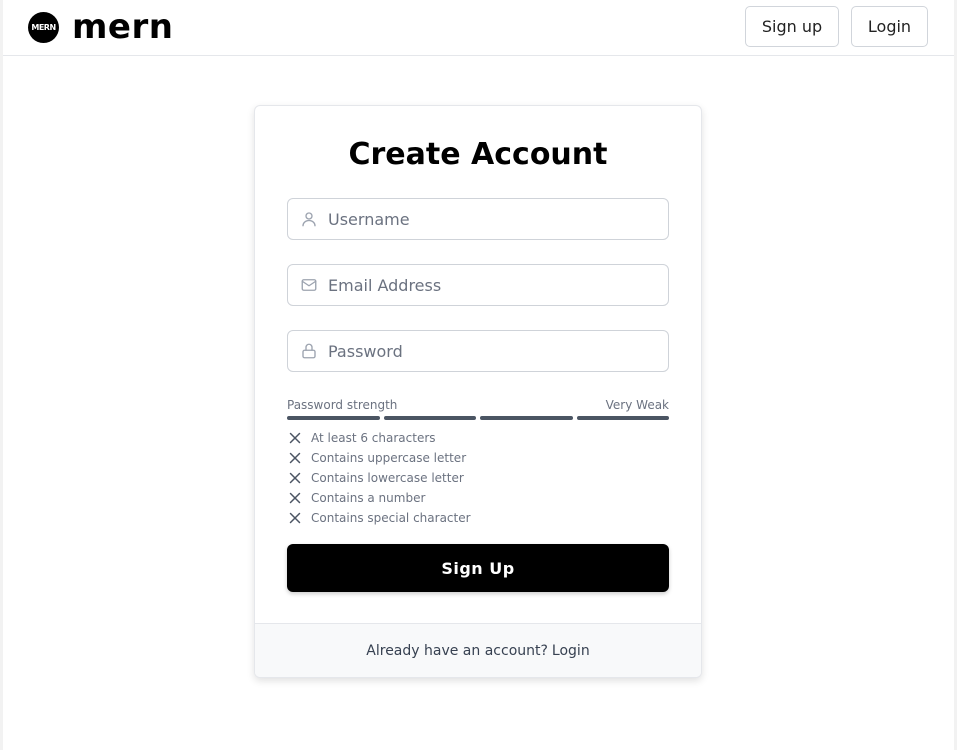 The width and height of the screenshot is (957, 750). Describe the element at coordinates (478, 458) in the screenshot. I see `requirement-item: Contains uppercase letter` at that location.